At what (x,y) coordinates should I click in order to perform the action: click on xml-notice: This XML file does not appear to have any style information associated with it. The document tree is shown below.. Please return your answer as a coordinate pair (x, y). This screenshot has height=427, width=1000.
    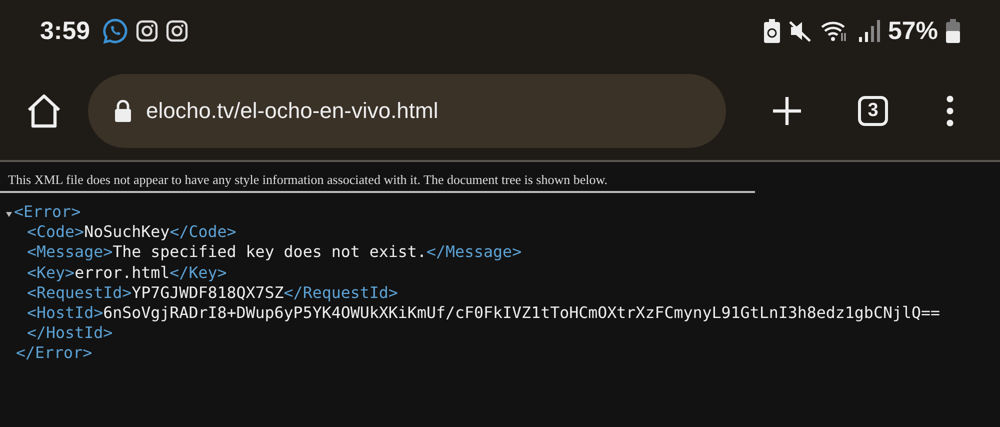
    Looking at the image, I should click on (377, 181).